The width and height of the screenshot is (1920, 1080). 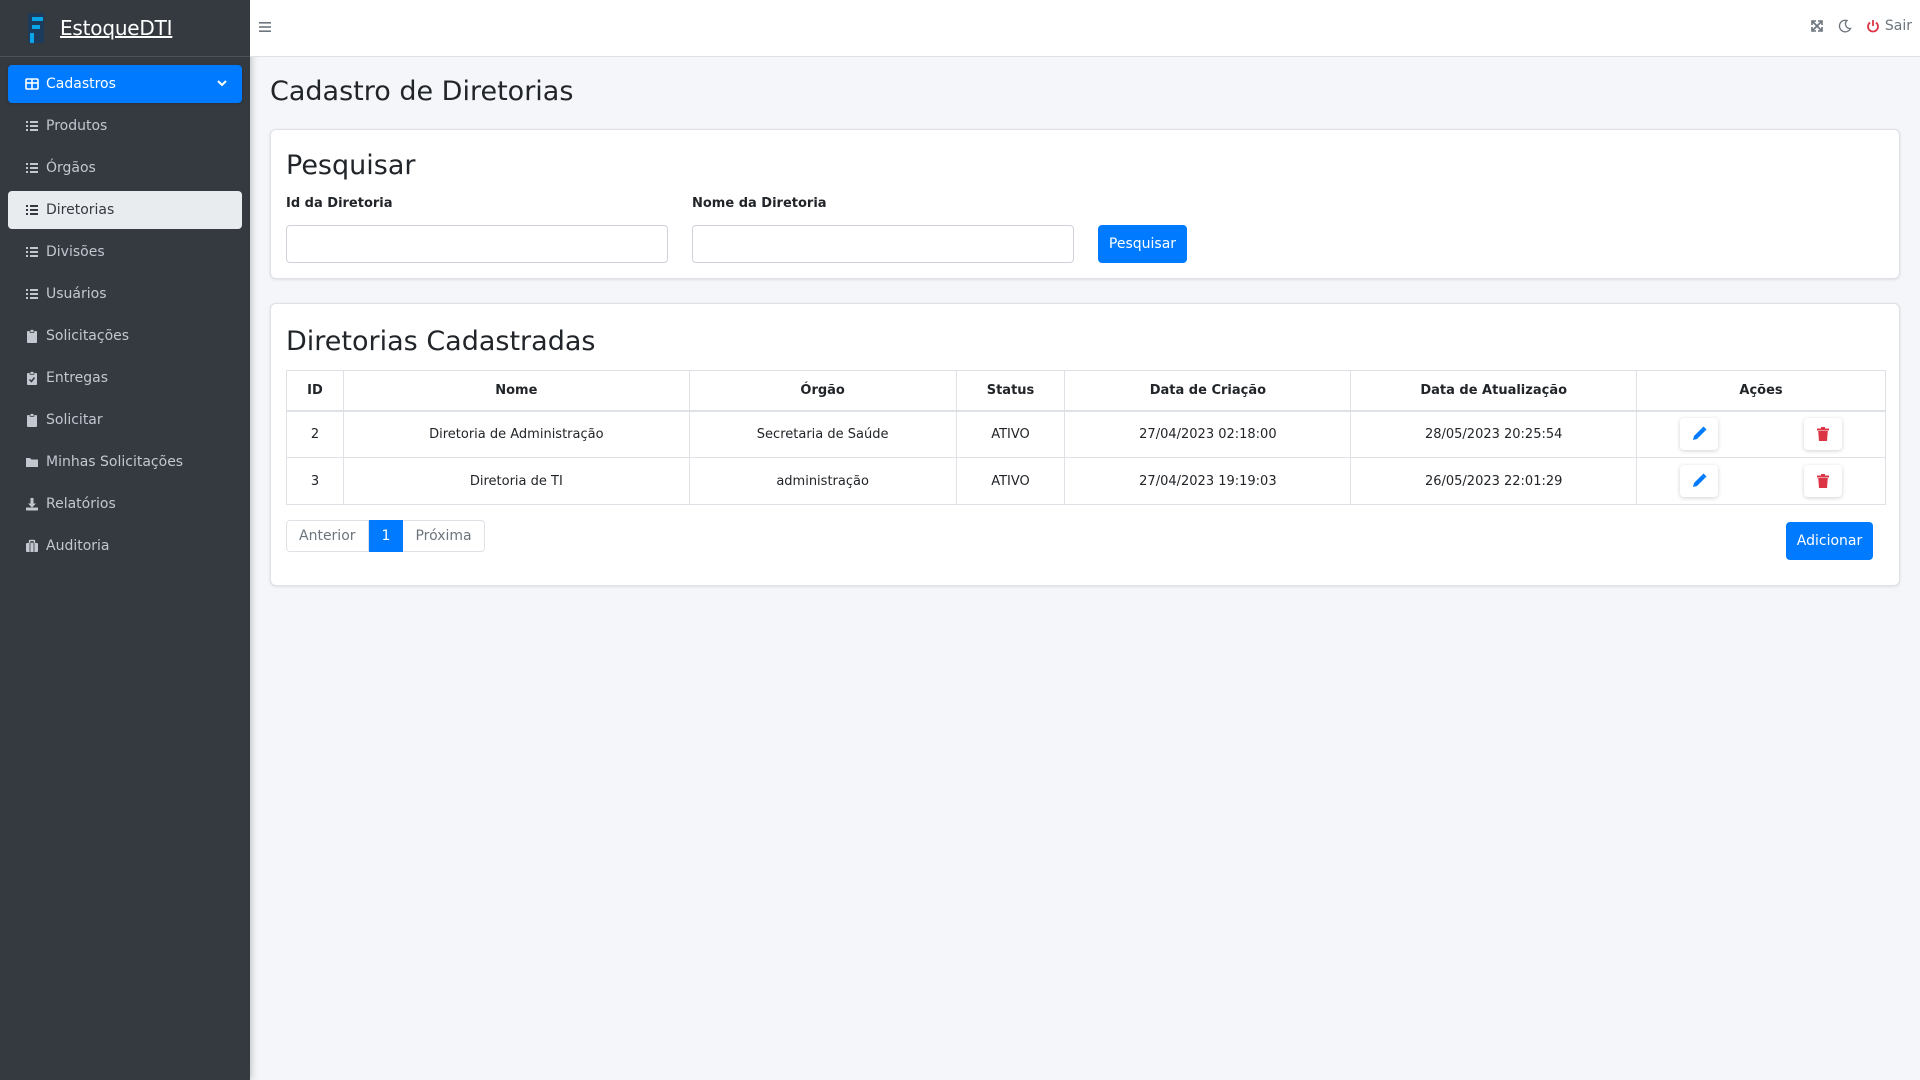 What do you see at coordinates (822, 434) in the screenshot?
I see `cell-orgao: Secretaria de Saúde` at bounding box center [822, 434].